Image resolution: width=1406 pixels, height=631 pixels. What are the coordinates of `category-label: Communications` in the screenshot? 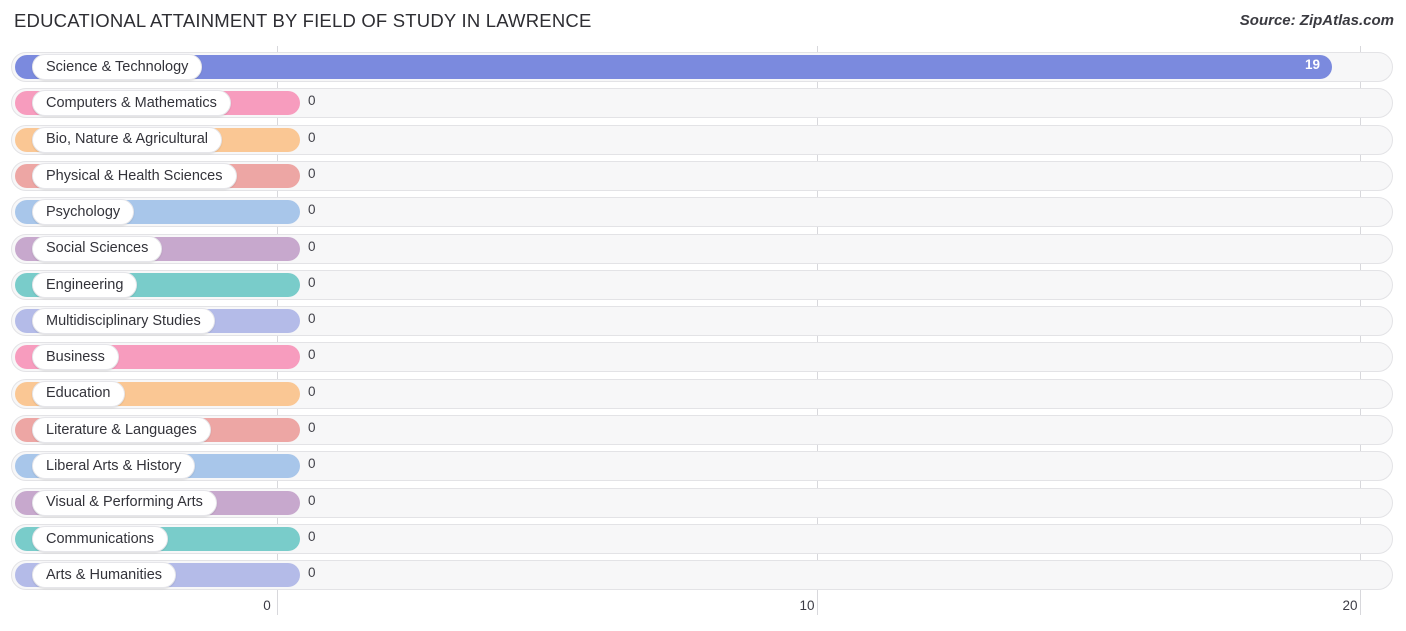 It's located at (100, 538).